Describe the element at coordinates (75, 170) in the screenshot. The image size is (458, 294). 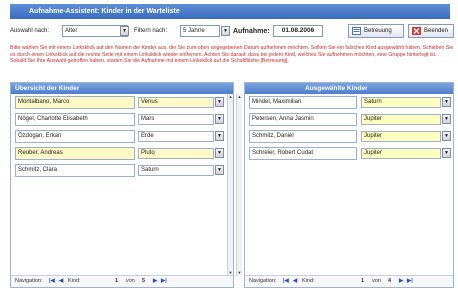
I see `child-name: Schmitz, Clara` at that location.